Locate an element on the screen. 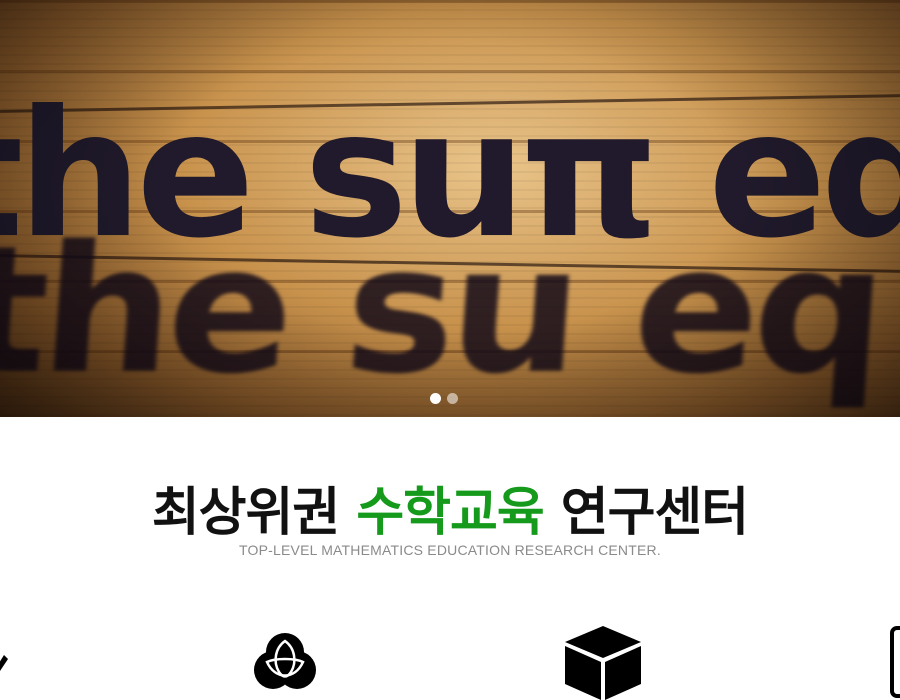 The height and width of the screenshot is (700, 900). title-accent: 수학교육 is located at coordinates (450, 513).